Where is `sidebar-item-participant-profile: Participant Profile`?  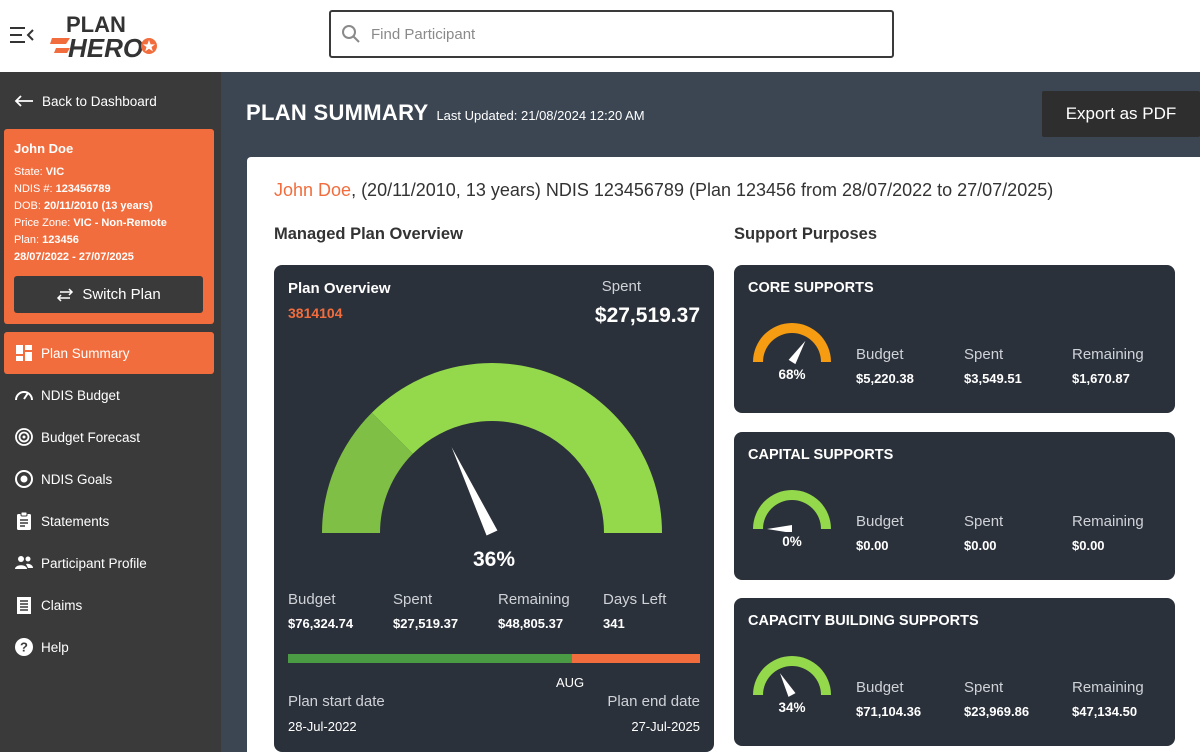
sidebar-item-participant-profile: Participant Profile is located at coordinates (109, 563).